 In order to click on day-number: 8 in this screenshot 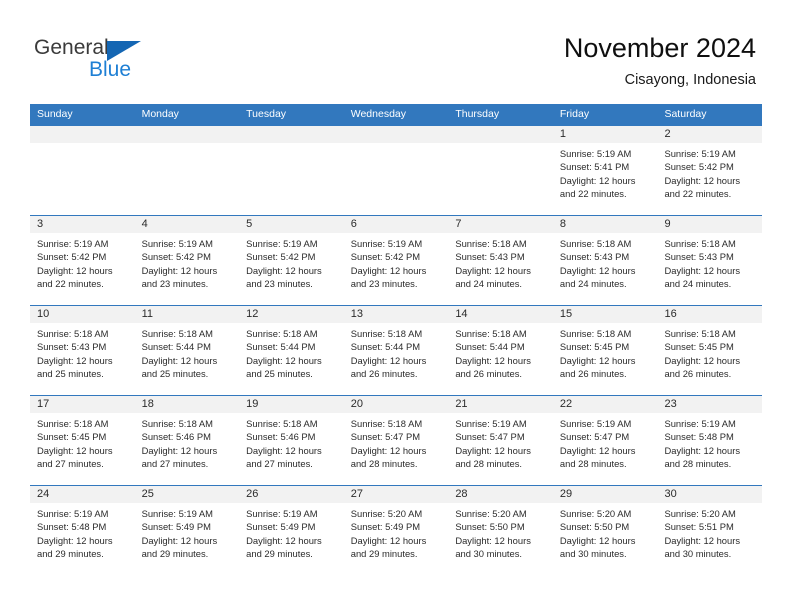, I will do `click(563, 224)`.